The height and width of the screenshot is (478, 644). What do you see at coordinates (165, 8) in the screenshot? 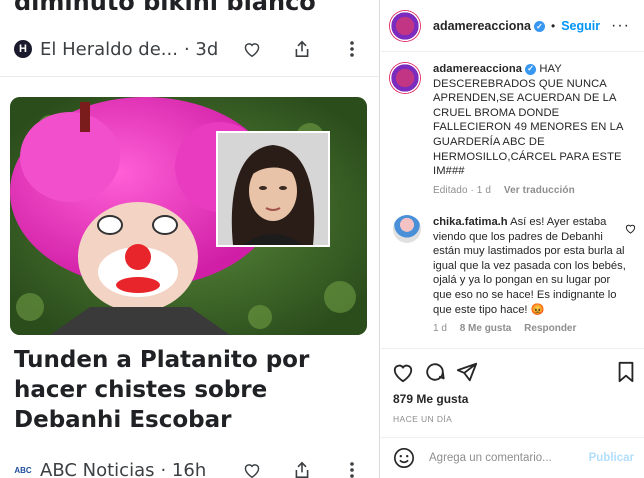
I see `top-headline: diminuto bikini blanco` at bounding box center [165, 8].